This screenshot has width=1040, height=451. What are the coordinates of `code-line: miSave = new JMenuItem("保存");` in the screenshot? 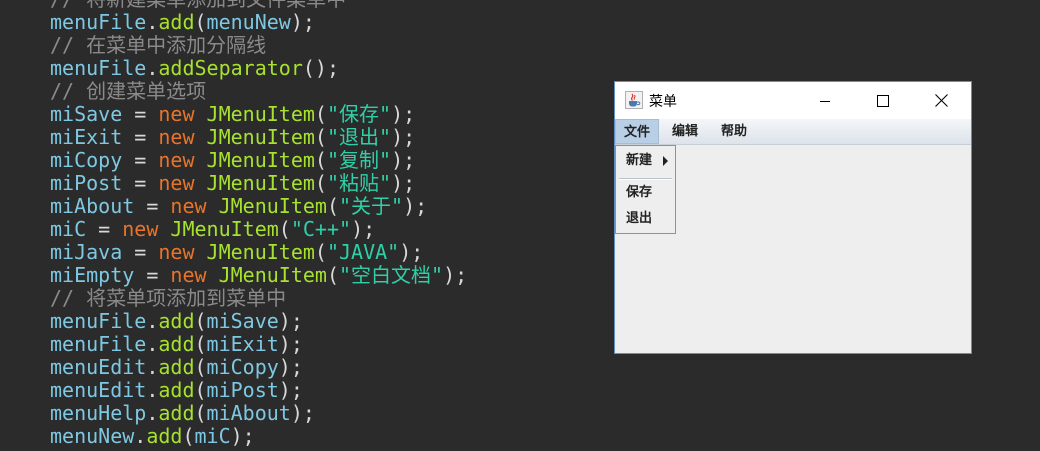 It's located at (258, 114).